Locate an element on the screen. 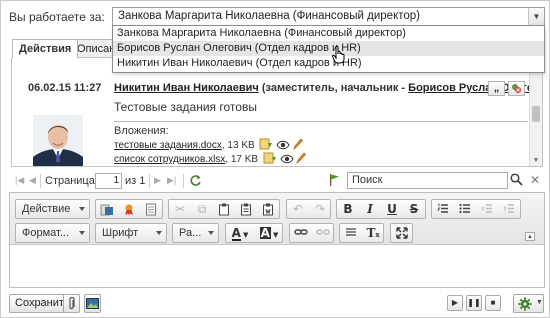 The image size is (550, 318). scroll-thumb is located at coordinates (536, 114).